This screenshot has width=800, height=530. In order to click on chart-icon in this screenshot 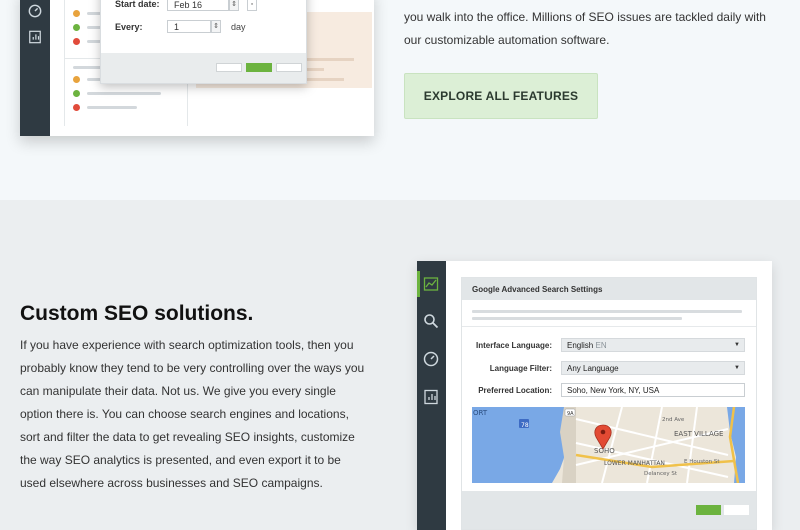, I will do `click(431, 284)`.